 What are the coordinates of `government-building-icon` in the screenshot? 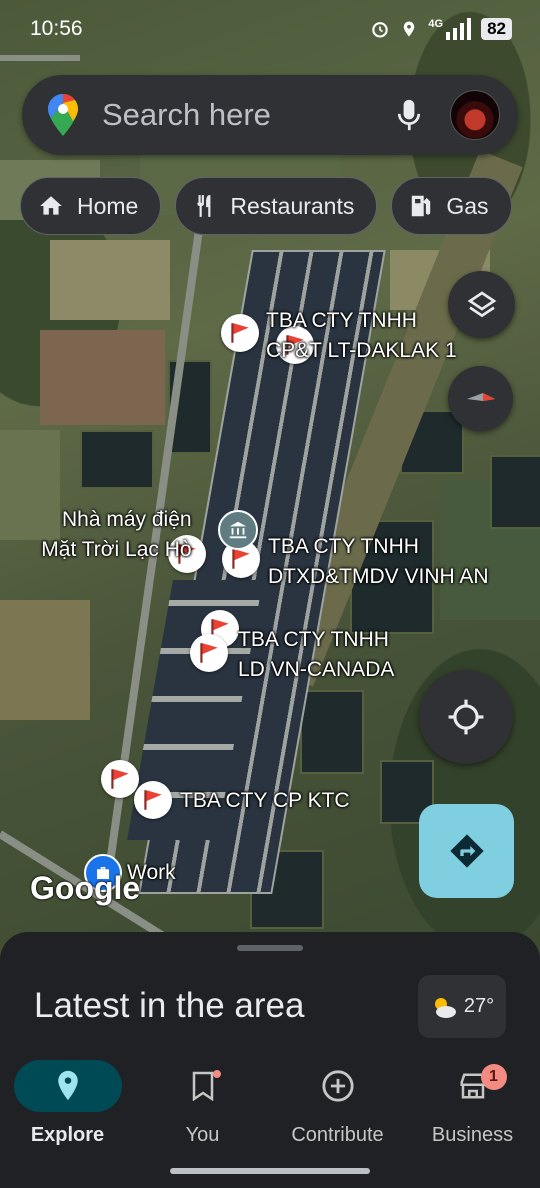 It's located at (238, 530).